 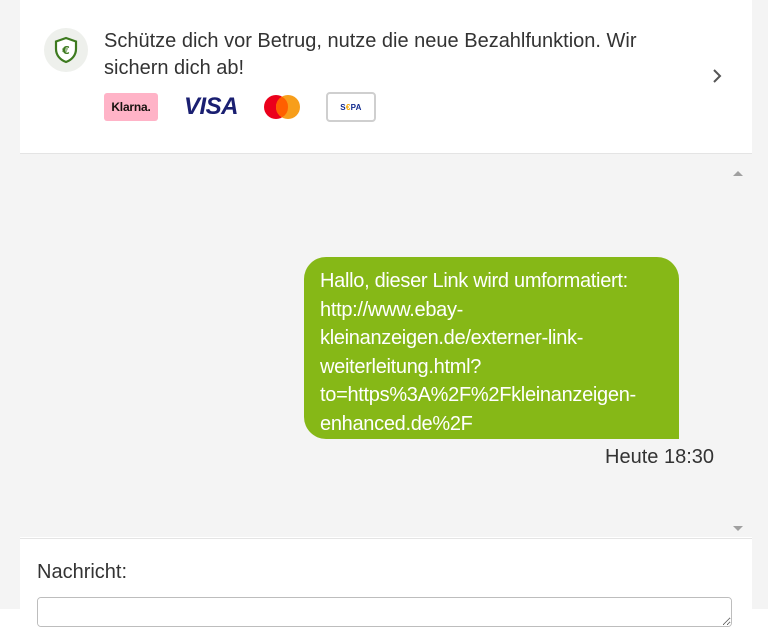 What do you see at coordinates (659, 457) in the screenshot?
I see `message-timestamp: Heute 18:30` at bounding box center [659, 457].